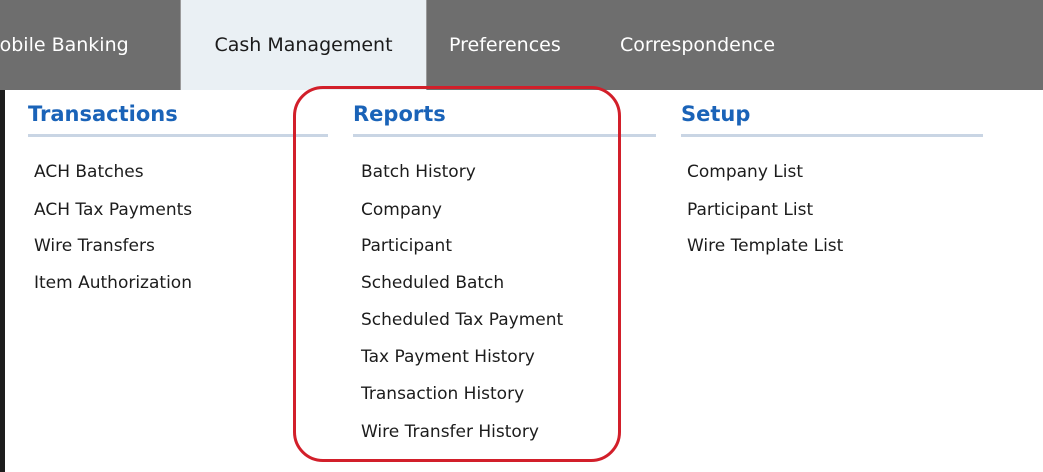 The image size is (1043, 472). I want to click on left-edge-bar, so click(2, 281).